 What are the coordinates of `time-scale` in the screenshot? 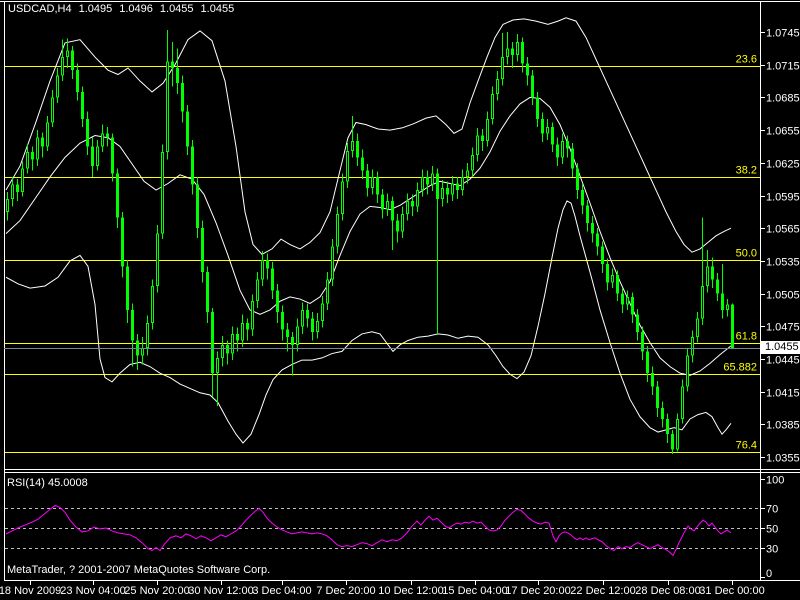 It's located at (402, 590).